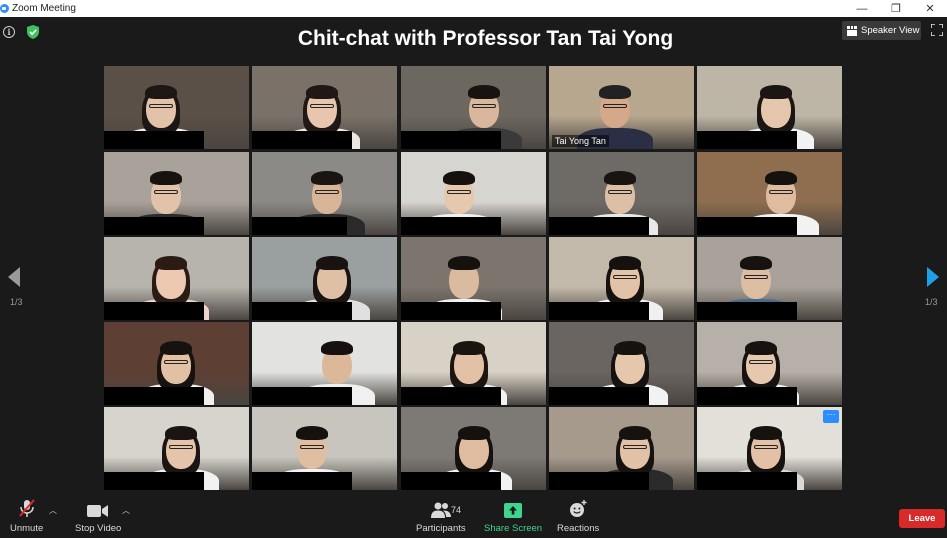 The image size is (947, 538). What do you see at coordinates (126, 510) in the screenshot?
I see `video-options-caret-icon: ︿` at bounding box center [126, 510].